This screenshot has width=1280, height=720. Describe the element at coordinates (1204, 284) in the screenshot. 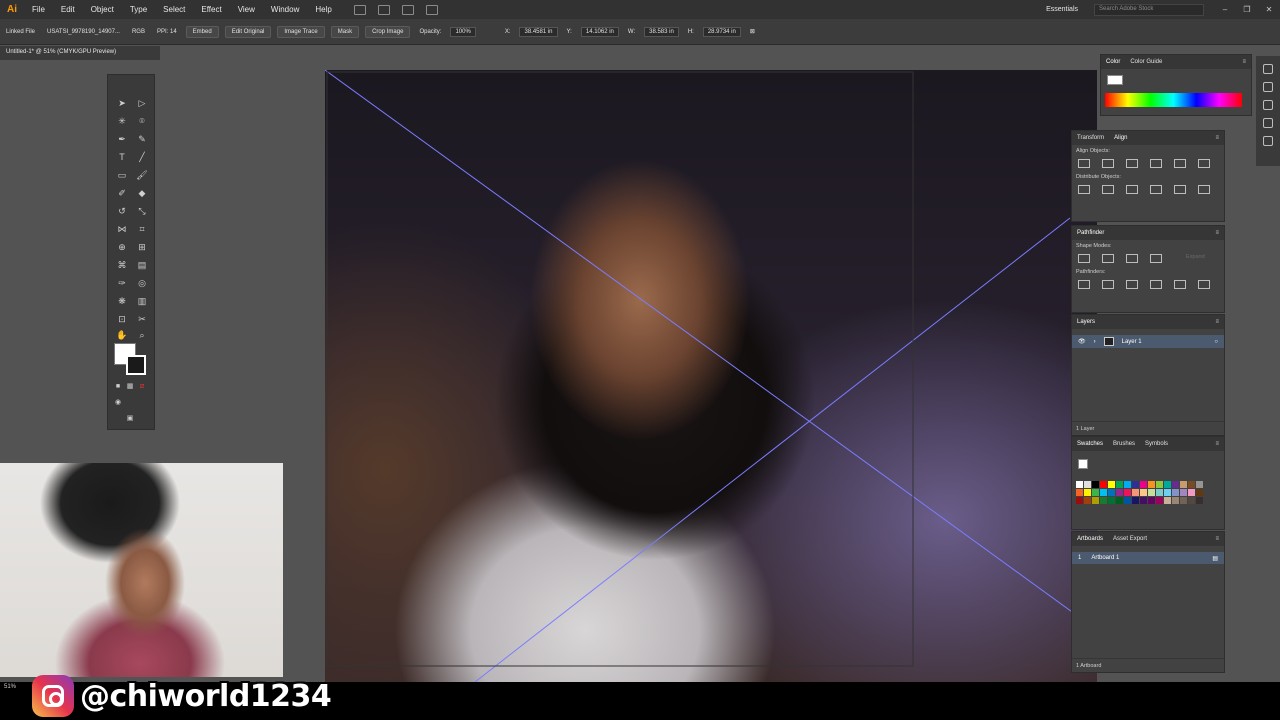

I see `minus-back-icon` at that location.